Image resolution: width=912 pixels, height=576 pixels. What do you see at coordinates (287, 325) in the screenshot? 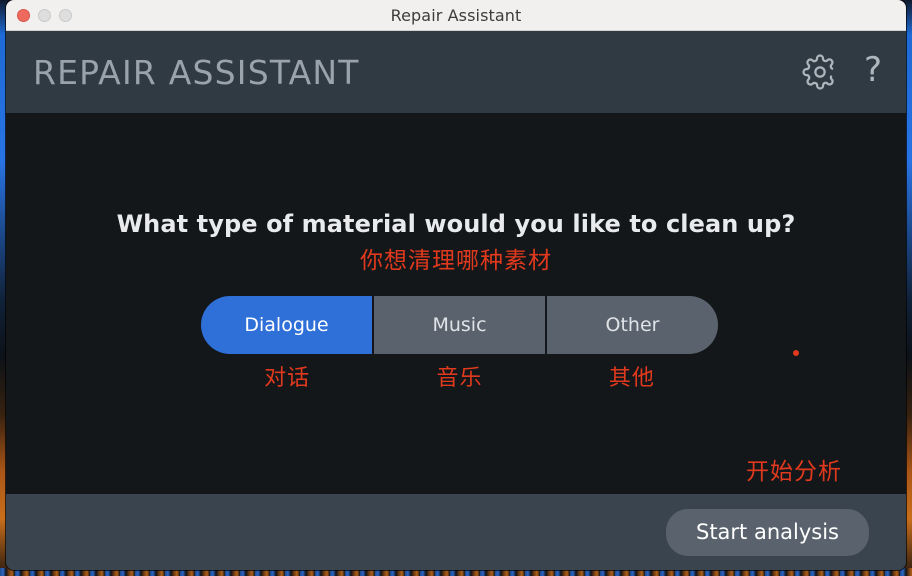
I see `segment-dialogue: Dialogue` at bounding box center [287, 325].